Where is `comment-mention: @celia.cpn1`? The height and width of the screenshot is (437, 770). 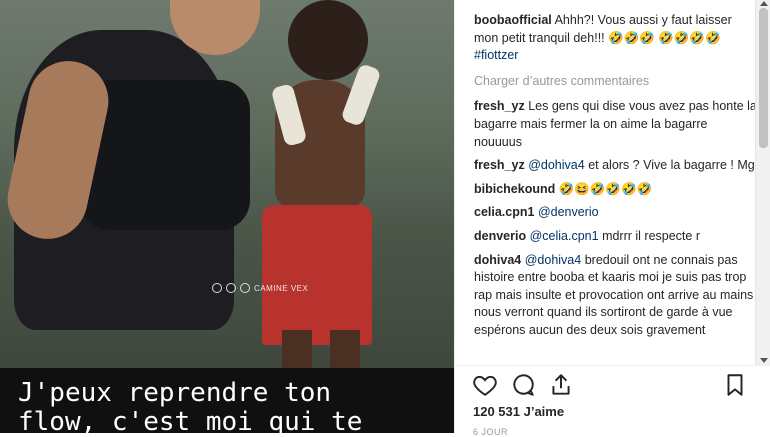 comment-mention: @celia.cpn1 is located at coordinates (564, 236).